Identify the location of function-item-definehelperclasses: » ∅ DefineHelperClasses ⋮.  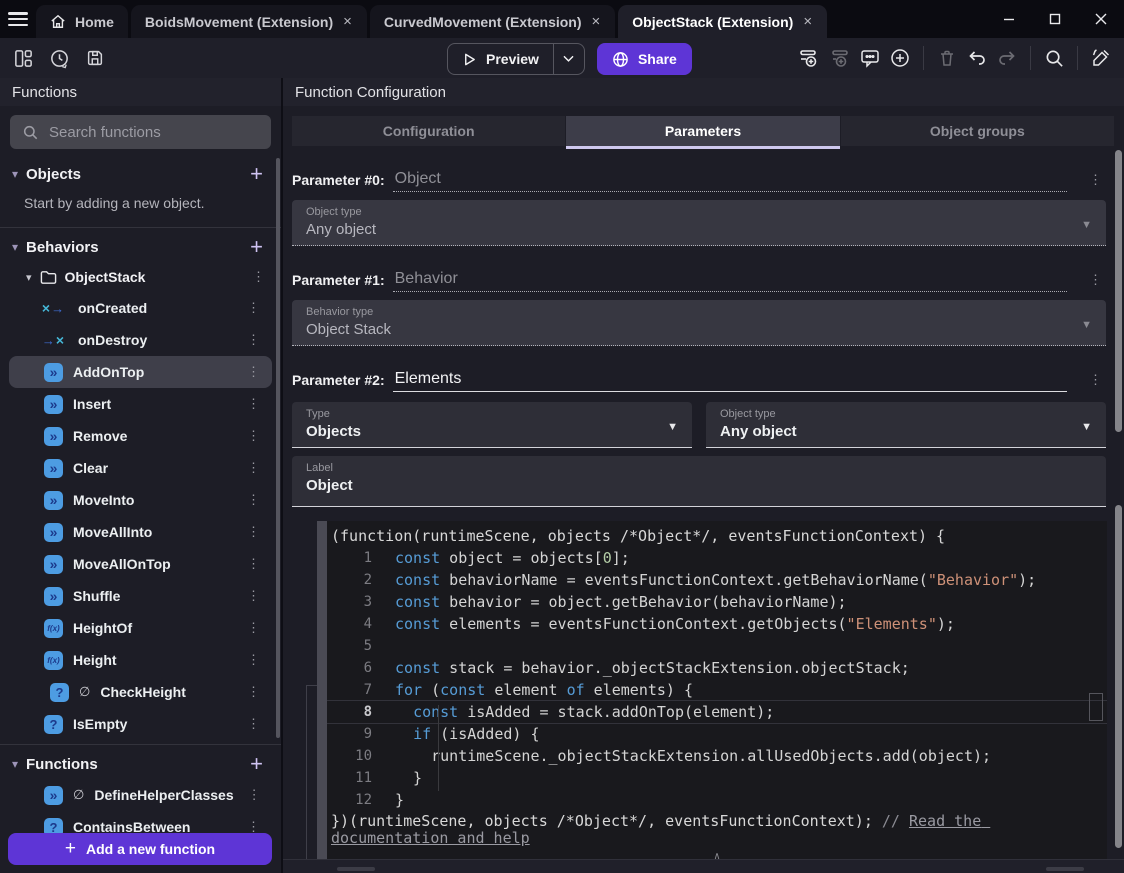
(140, 795).